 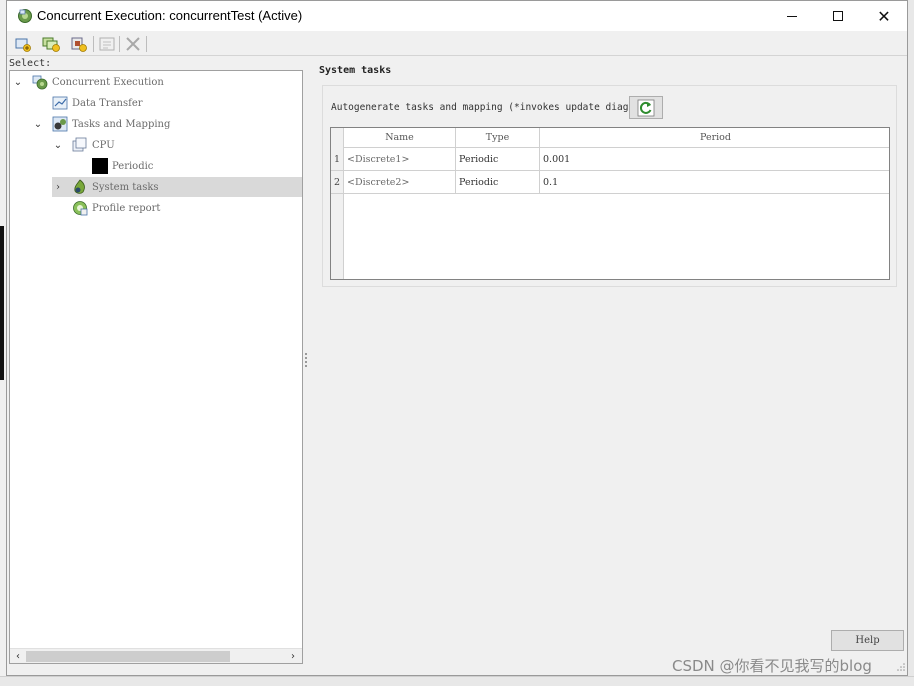 I want to click on app-icon, so click(x=25, y=16).